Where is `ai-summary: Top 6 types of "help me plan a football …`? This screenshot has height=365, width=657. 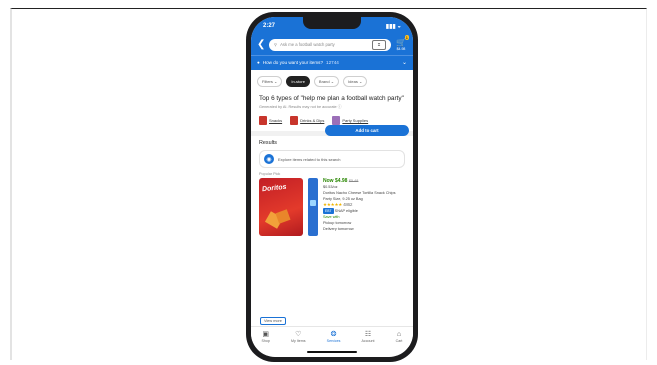
ai-summary: Top 6 types of "help me plan a football … is located at coordinates (332, 102).